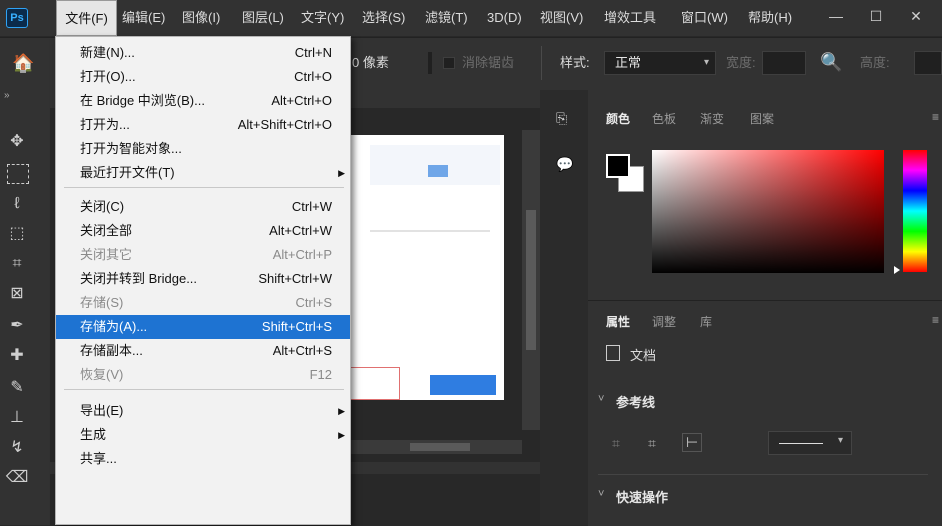 The width and height of the screenshot is (942, 526). Describe the element at coordinates (203, 231) in the screenshot. I see `menu-item: 关闭全部 Alt+Ctrl+W` at that location.